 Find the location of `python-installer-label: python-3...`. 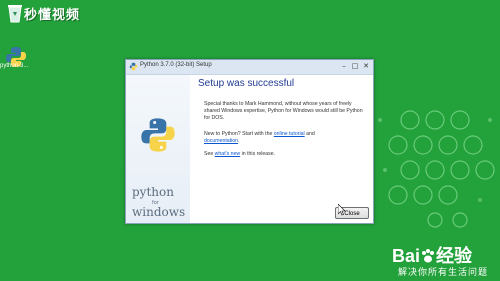

python-installer-label: python-3... is located at coordinates (14, 66).